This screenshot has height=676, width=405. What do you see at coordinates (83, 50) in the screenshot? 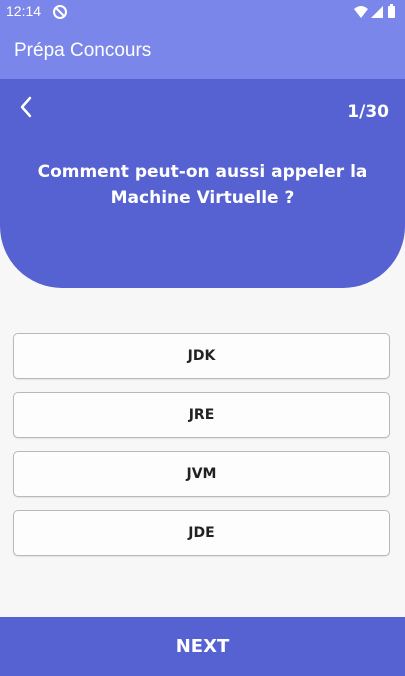
I see `app-title: Prépa Concours` at bounding box center [83, 50].